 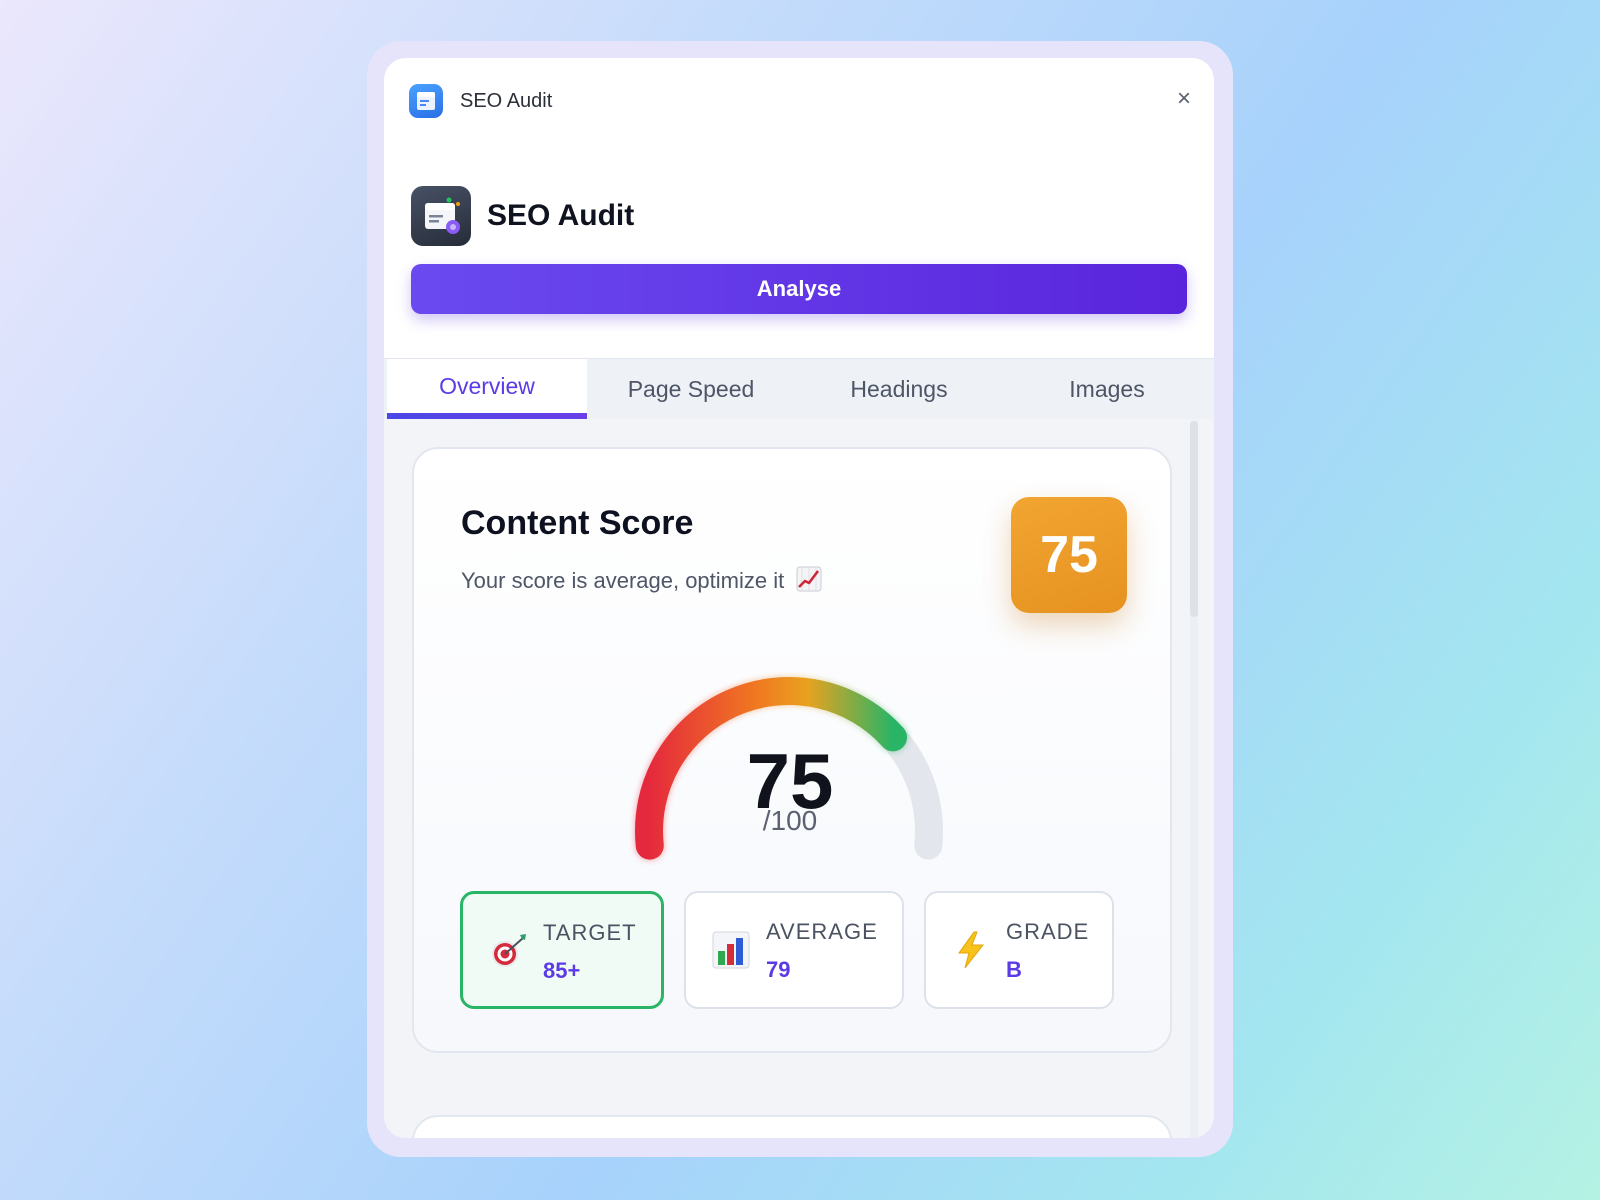 I want to click on stat-value: 85+, so click(x=562, y=970).